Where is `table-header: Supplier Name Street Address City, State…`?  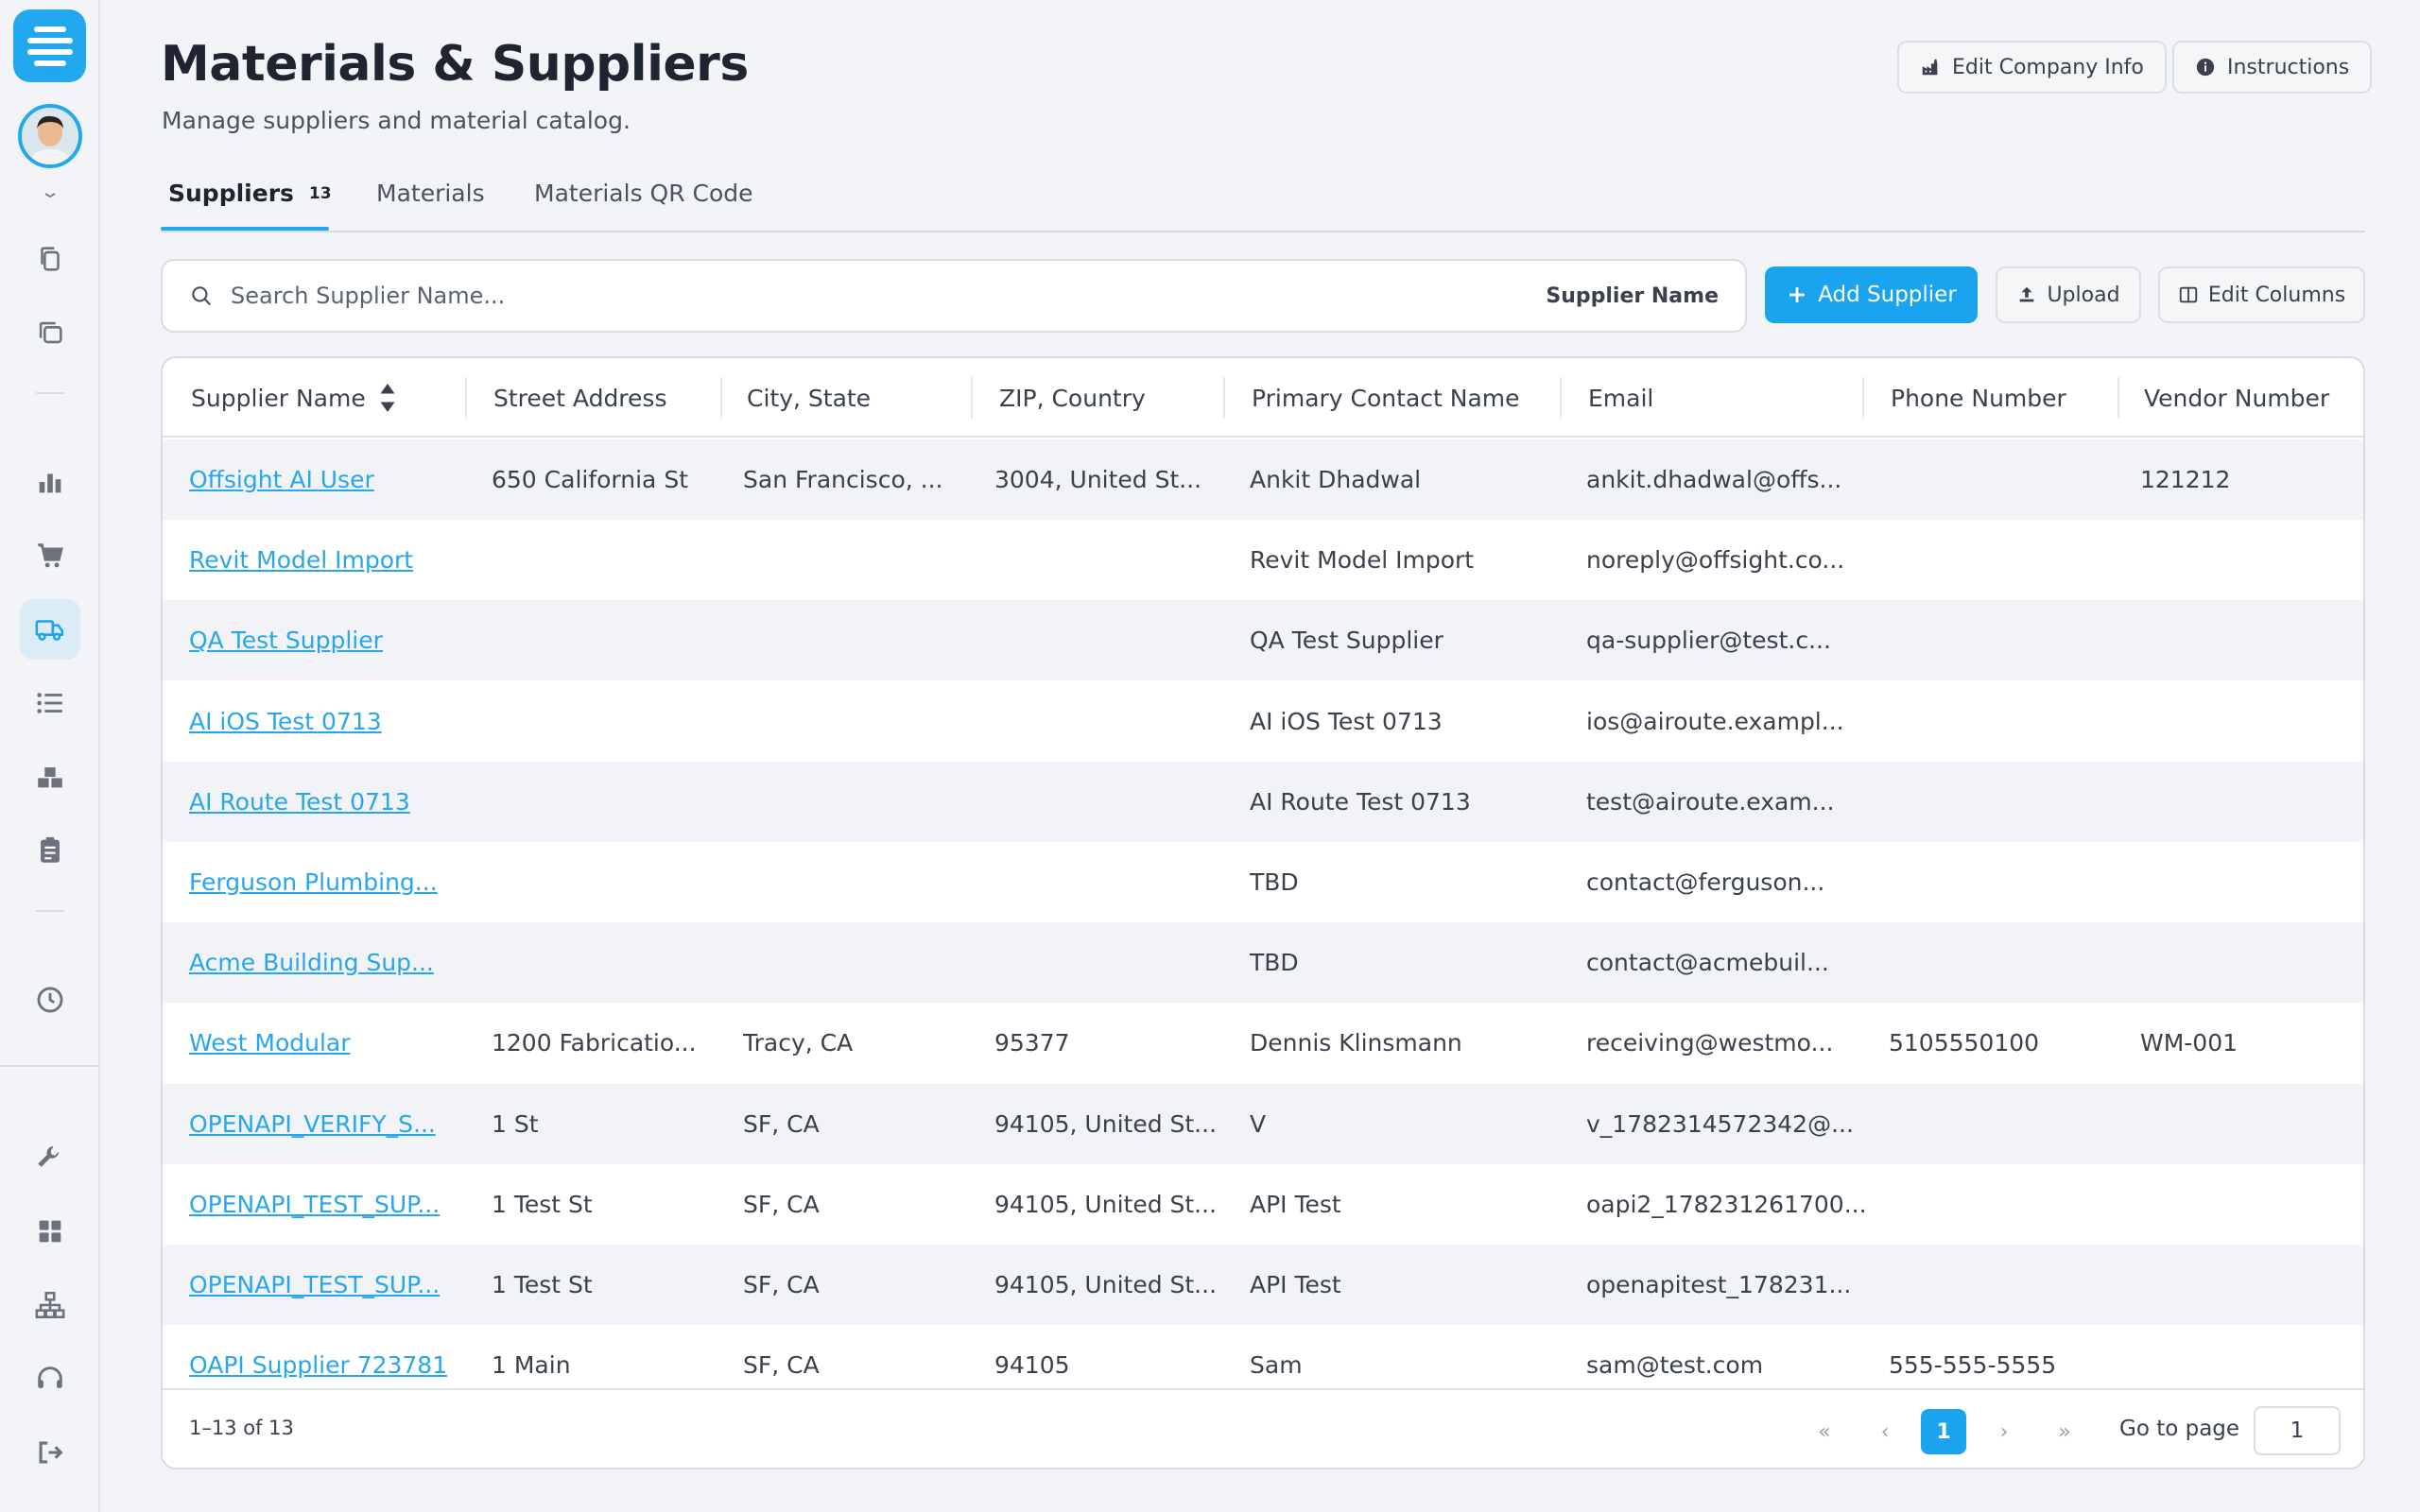 table-header: Supplier Name Street Address City, State… is located at coordinates (1263, 398).